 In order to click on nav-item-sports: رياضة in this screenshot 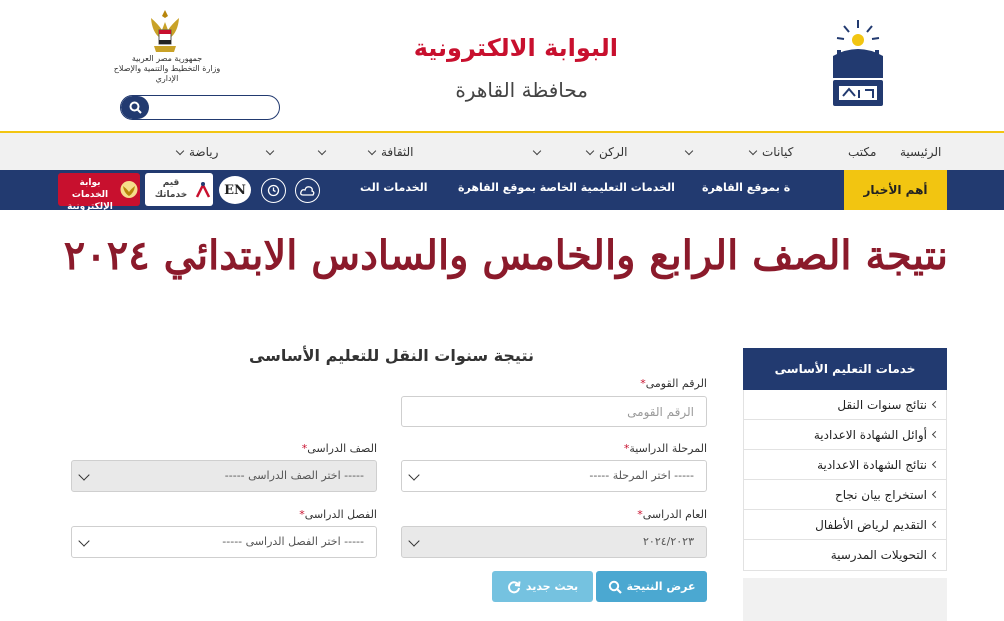, I will do `click(197, 152)`.